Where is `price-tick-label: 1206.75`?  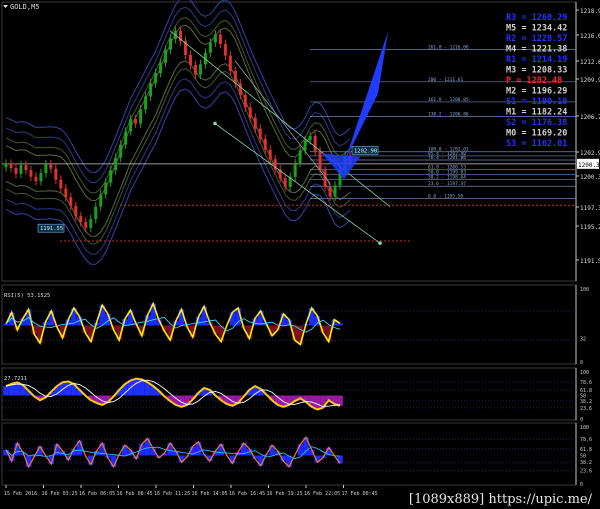
price-tick-label: 1206.75 is located at coordinates (590, 117).